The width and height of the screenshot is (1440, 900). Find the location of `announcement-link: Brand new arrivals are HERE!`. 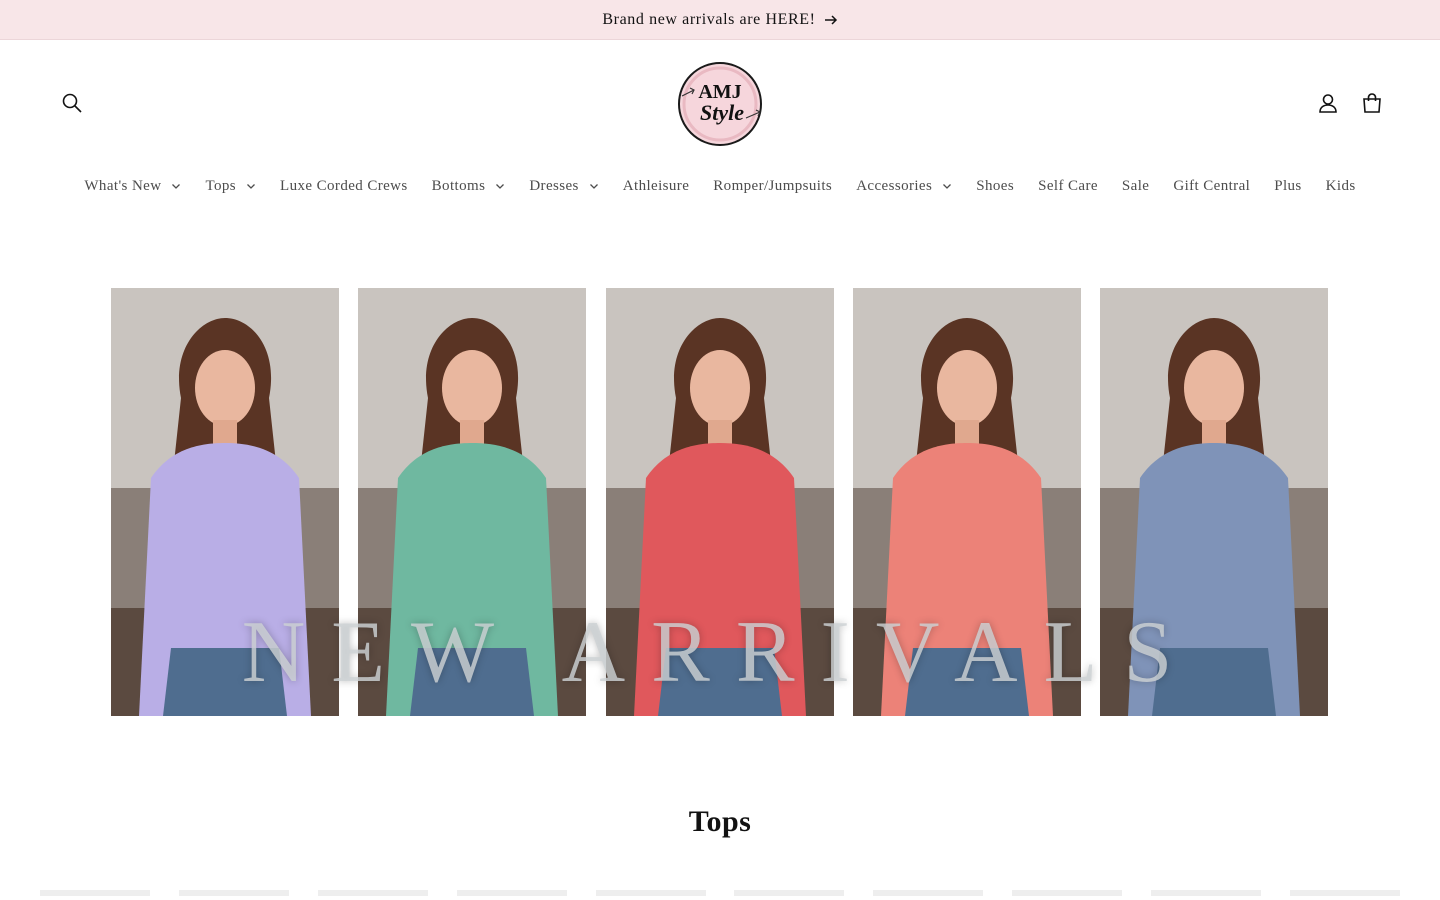

announcement-link: Brand new arrivals are HERE! is located at coordinates (719, 20).